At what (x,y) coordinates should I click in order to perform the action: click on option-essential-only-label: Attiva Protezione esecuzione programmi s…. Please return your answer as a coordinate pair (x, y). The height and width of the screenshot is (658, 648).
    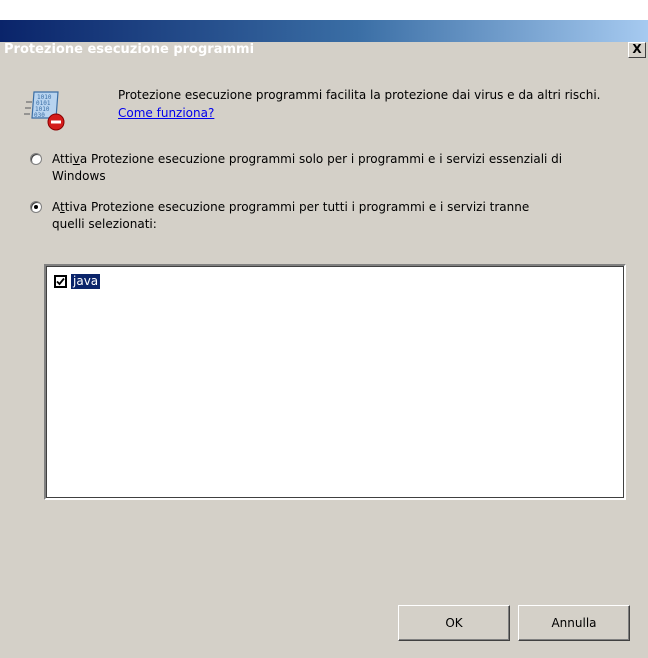
    Looking at the image, I should click on (342, 168).